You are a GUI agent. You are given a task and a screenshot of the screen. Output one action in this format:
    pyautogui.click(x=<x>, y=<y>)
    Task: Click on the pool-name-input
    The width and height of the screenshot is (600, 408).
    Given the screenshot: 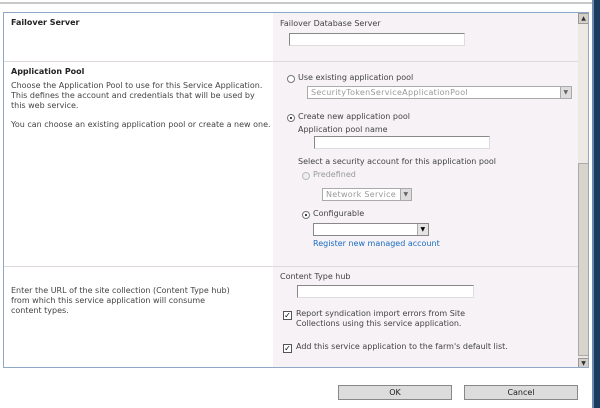 What is the action you would take?
    pyautogui.click(x=402, y=142)
    